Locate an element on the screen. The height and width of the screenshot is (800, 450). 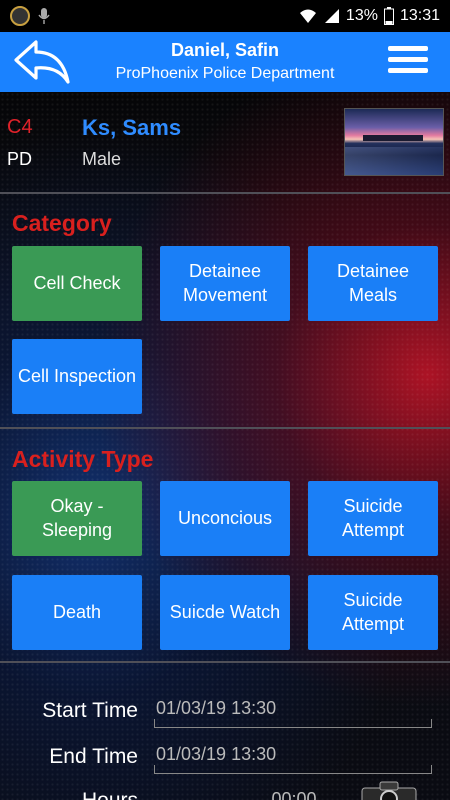
officer-name: Daniel, Safin is located at coordinates (225, 50).